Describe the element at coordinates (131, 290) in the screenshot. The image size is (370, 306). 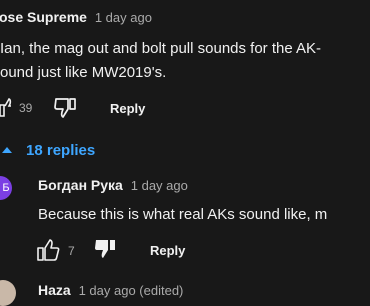
I see `reply-timestamp: 1 day ago (edited)` at that location.